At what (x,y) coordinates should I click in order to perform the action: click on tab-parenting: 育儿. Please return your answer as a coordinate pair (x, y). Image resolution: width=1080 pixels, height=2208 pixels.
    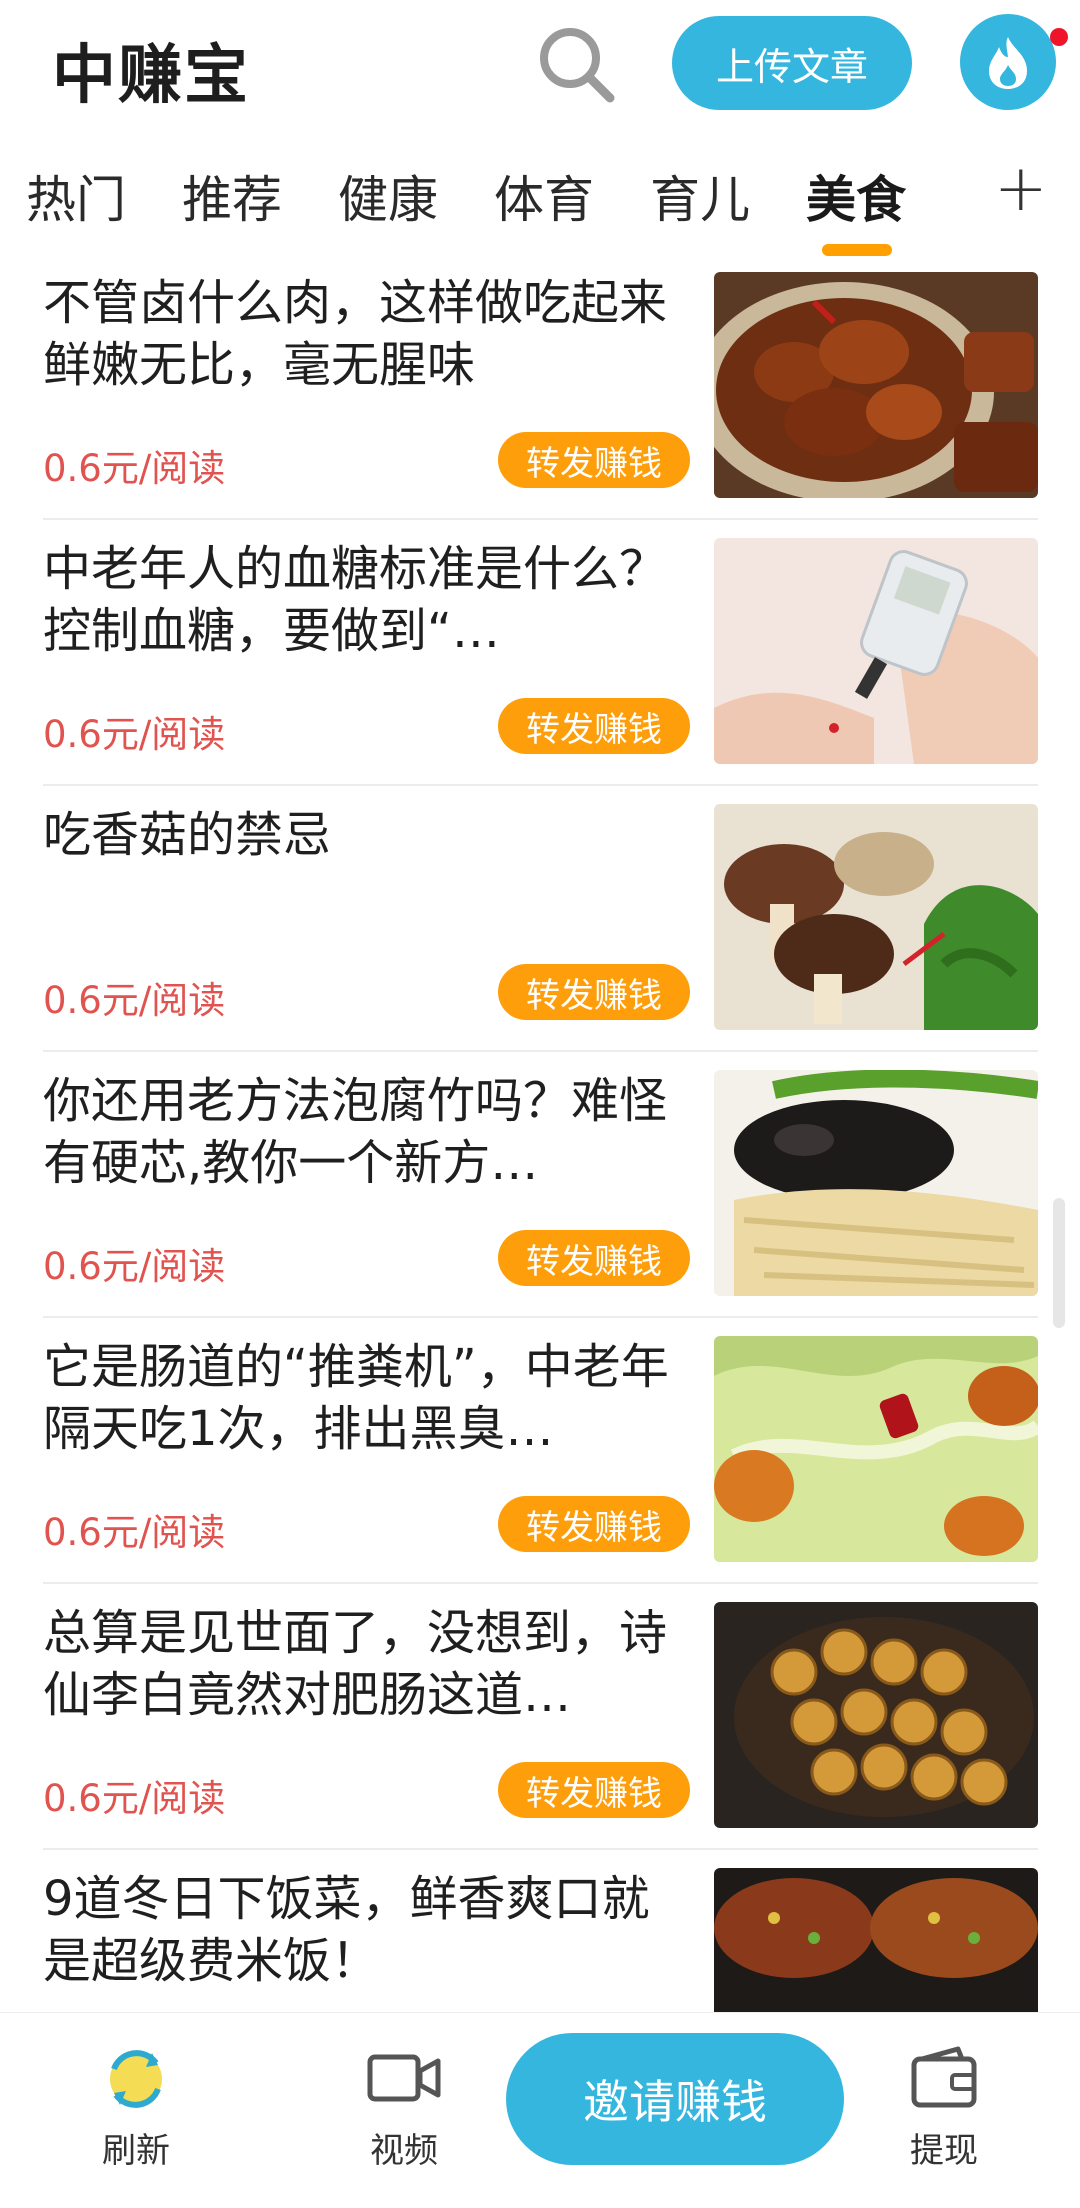
    Looking at the image, I should click on (700, 196).